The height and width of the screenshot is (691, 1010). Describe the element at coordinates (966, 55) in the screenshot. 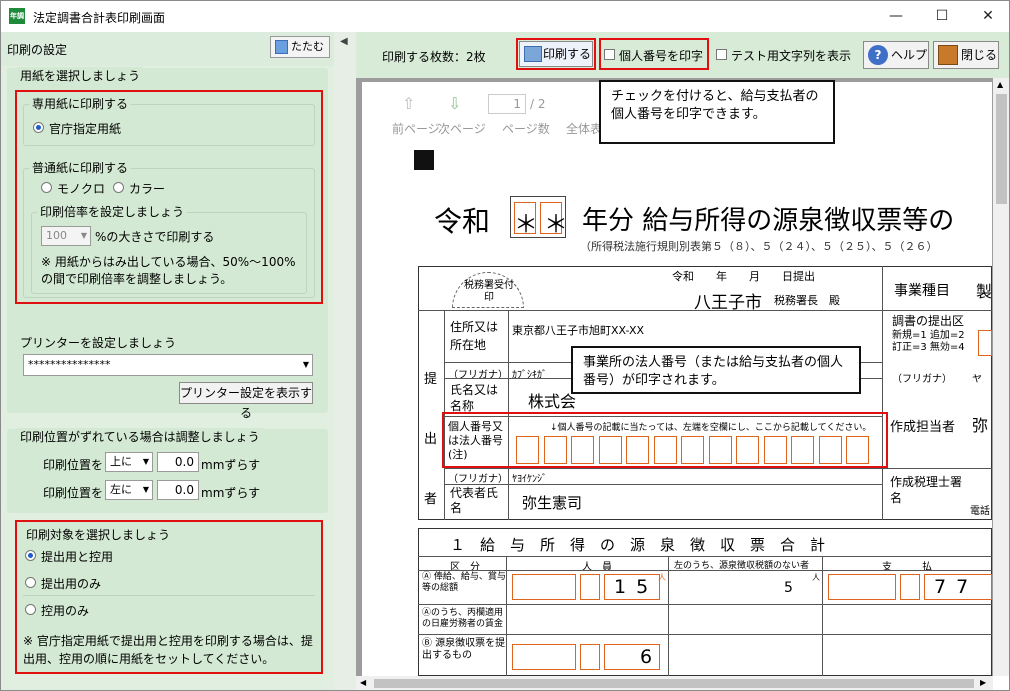

I see `close-button: 閉じる` at that location.